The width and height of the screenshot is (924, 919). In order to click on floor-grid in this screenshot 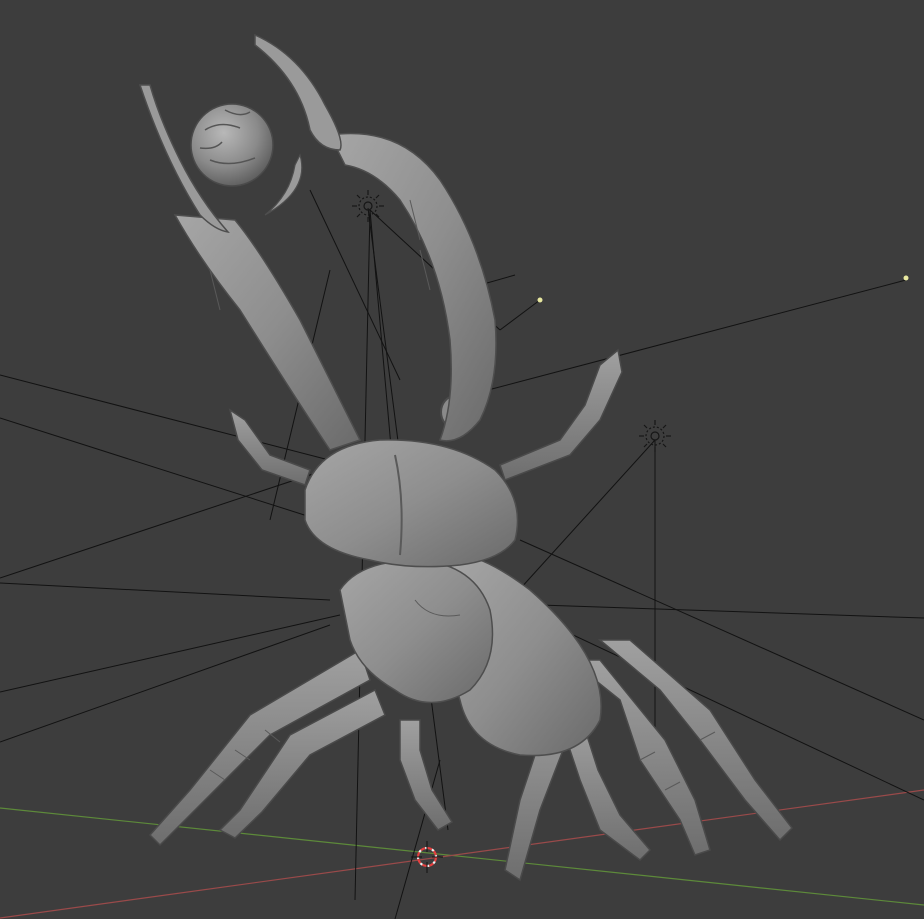, I will do `click(462, 854)`.